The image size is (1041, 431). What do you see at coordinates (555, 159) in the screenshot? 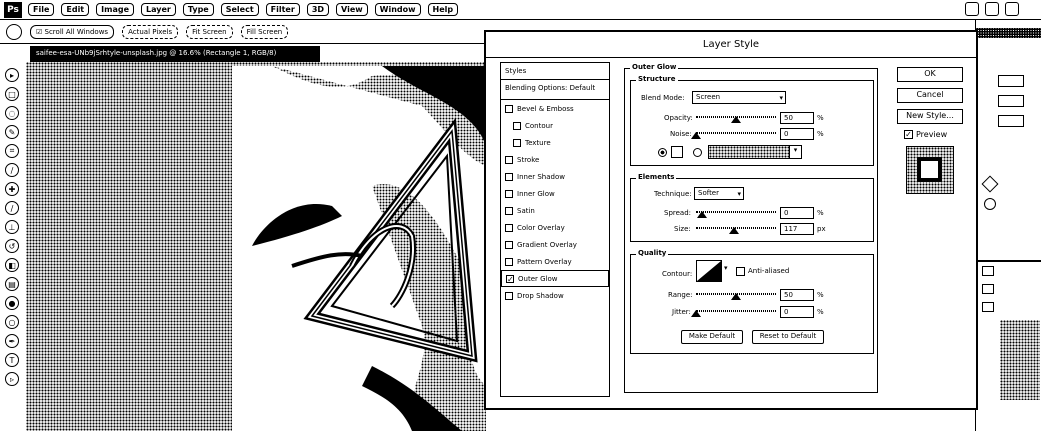
I see `style-item-stroke: Stroke` at bounding box center [555, 159].